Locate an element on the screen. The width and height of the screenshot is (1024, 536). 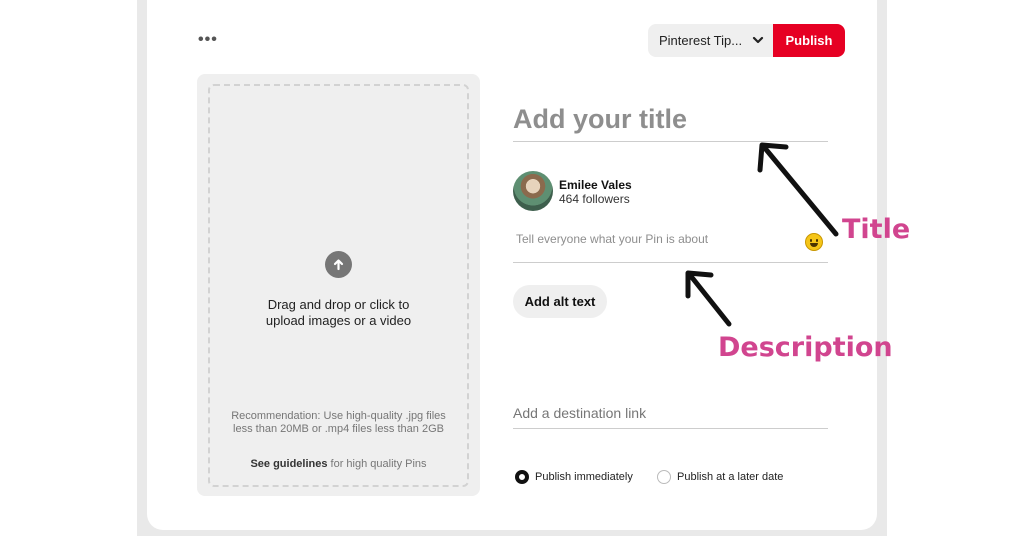
annotation-arrows is located at coordinates (762, 234).